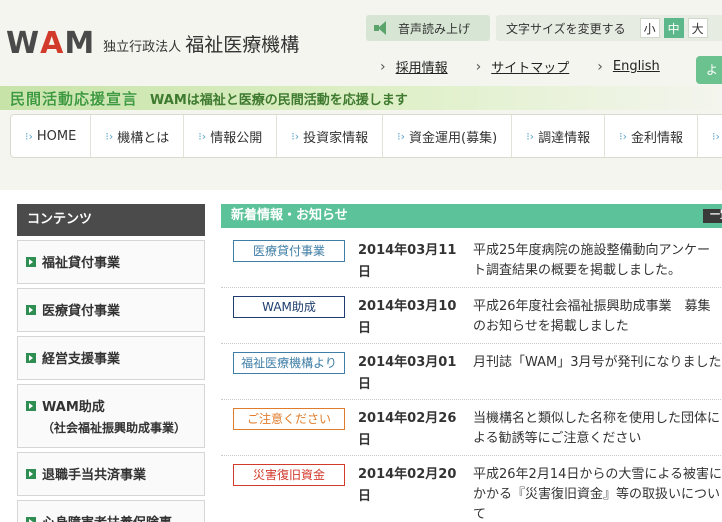 This screenshot has width=722, height=522. I want to click on utility-links: 採用情報 サイトマップ English, so click(534, 66).